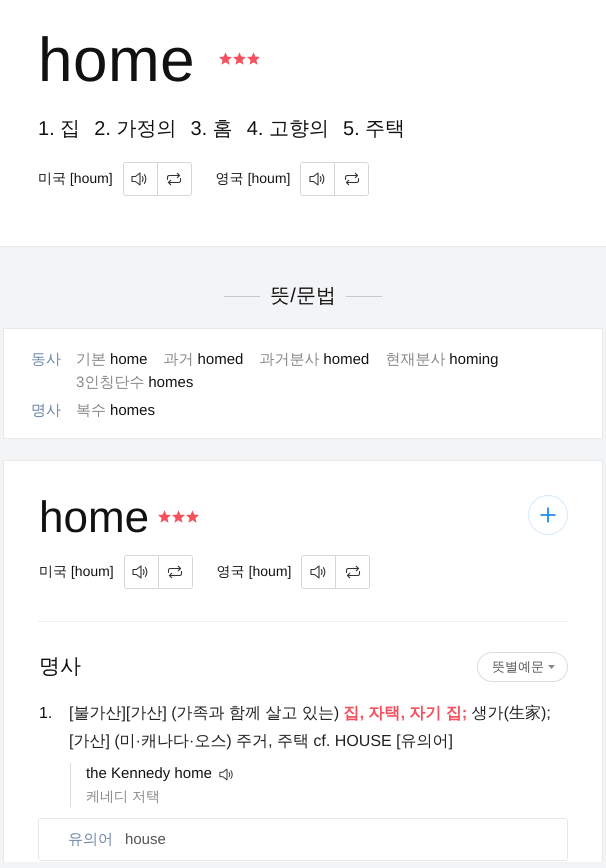  I want to click on example-sentence: the Kennedy home, so click(149, 774).